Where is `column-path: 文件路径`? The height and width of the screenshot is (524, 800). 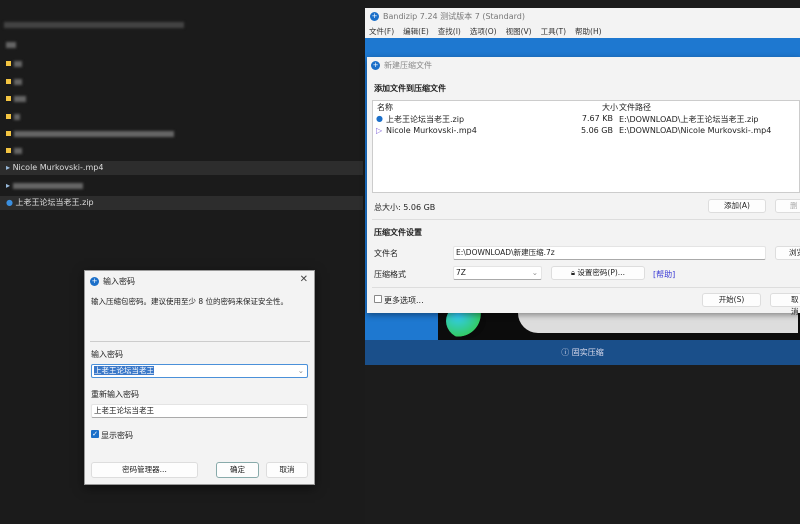 column-path: 文件路径 is located at coordinates (635, 107).